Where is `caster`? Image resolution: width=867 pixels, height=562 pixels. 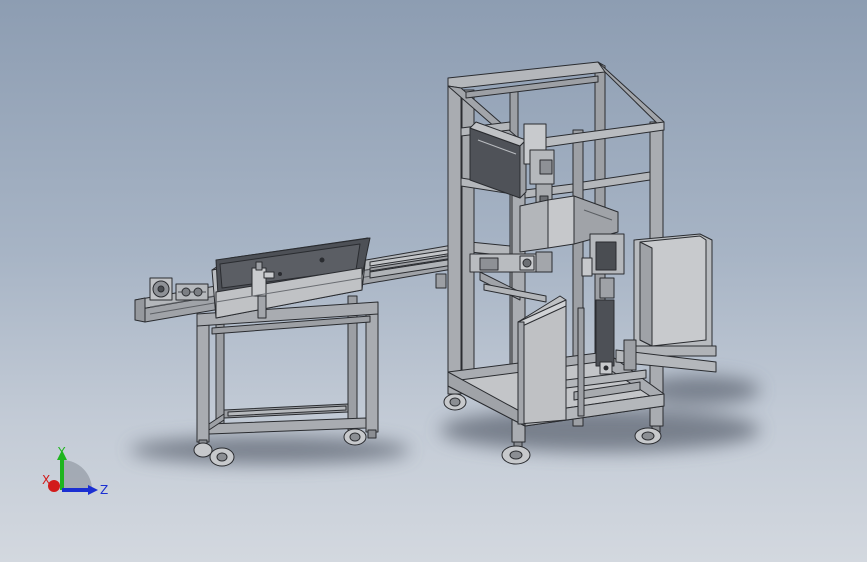 caster is located at coordinates (455, 402).